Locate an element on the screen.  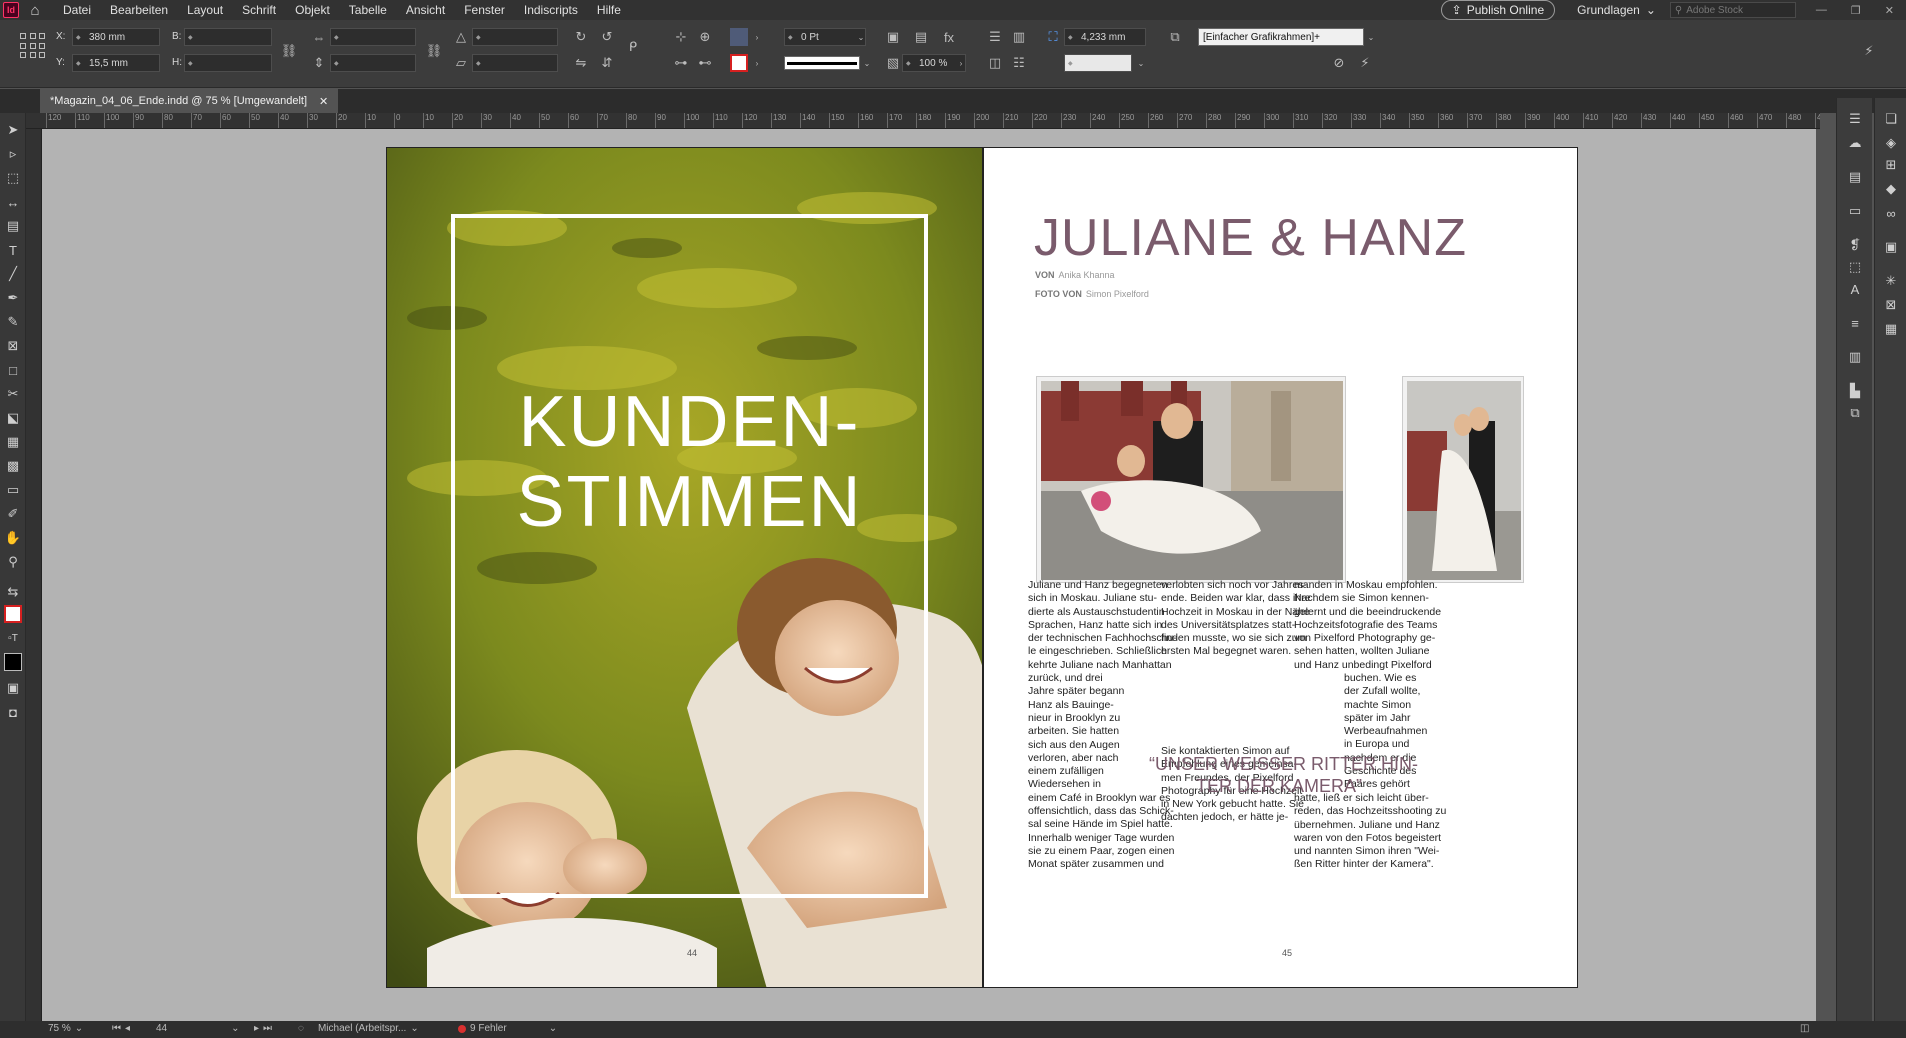
links-panel-icon: ∞ is located at coordinates (1891, 213).